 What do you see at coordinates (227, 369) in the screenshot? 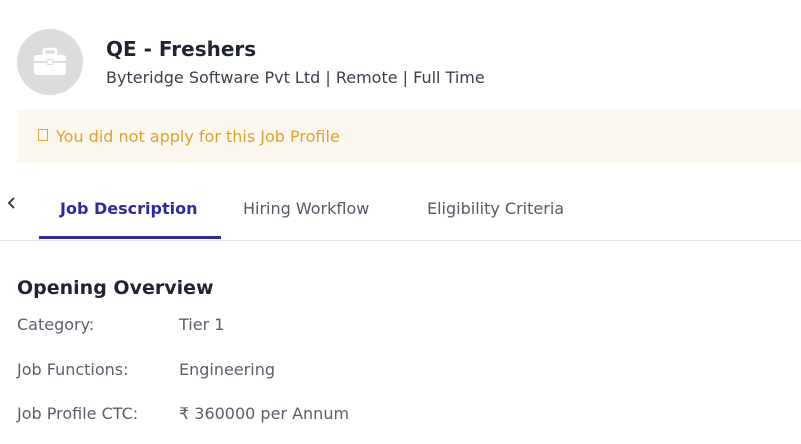
I see `row-value: Engineering` at bounding box center [227, 369].